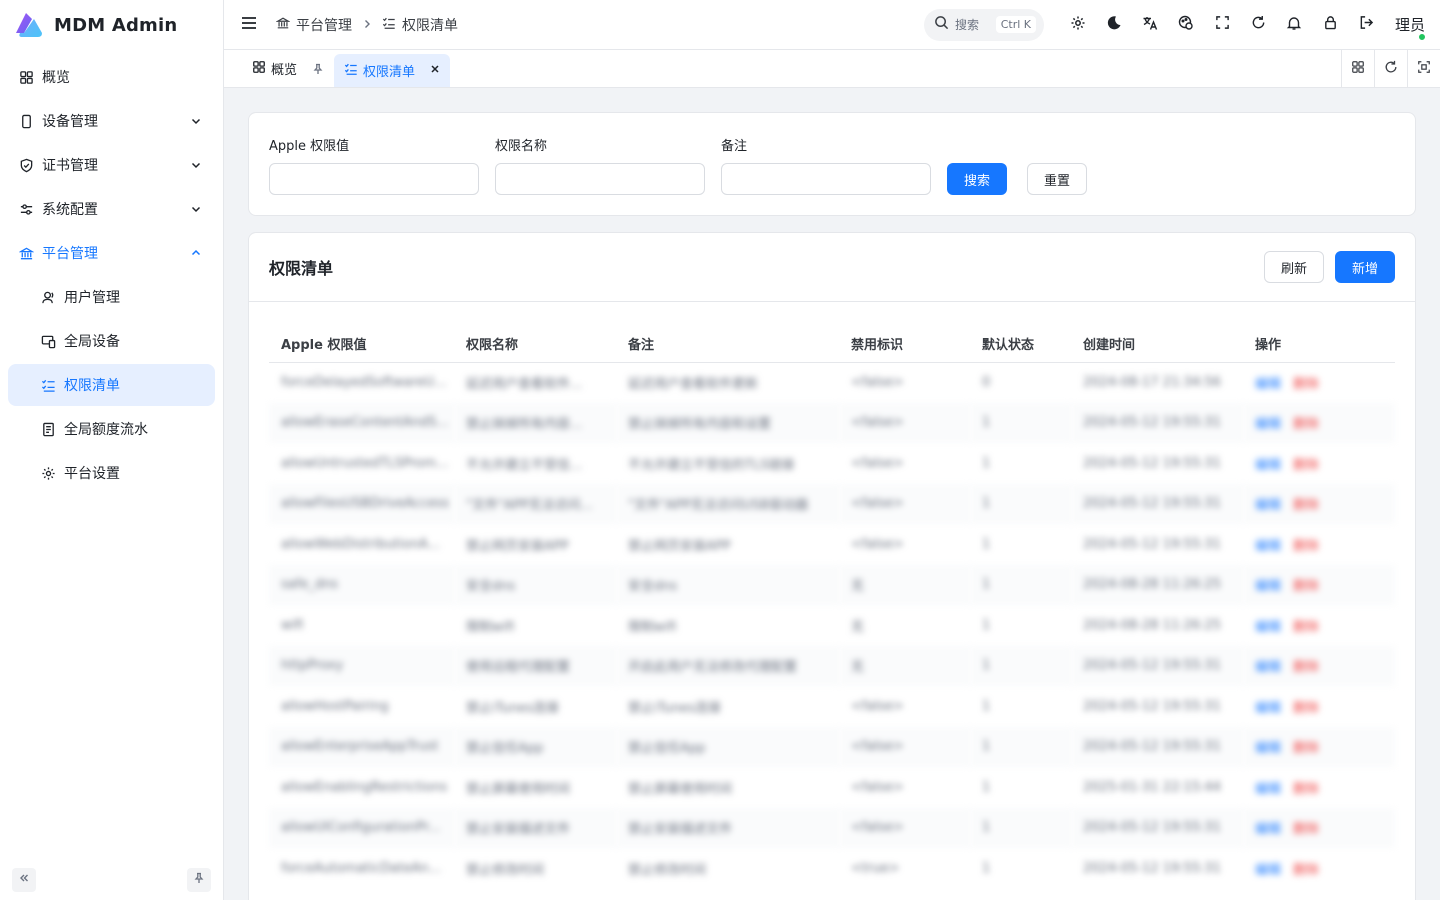 This screenshot has width=1440, height=900. Describe the element at coordinates (111, 25) in the screenshot. I see `brand: MDM Admin` at that location.